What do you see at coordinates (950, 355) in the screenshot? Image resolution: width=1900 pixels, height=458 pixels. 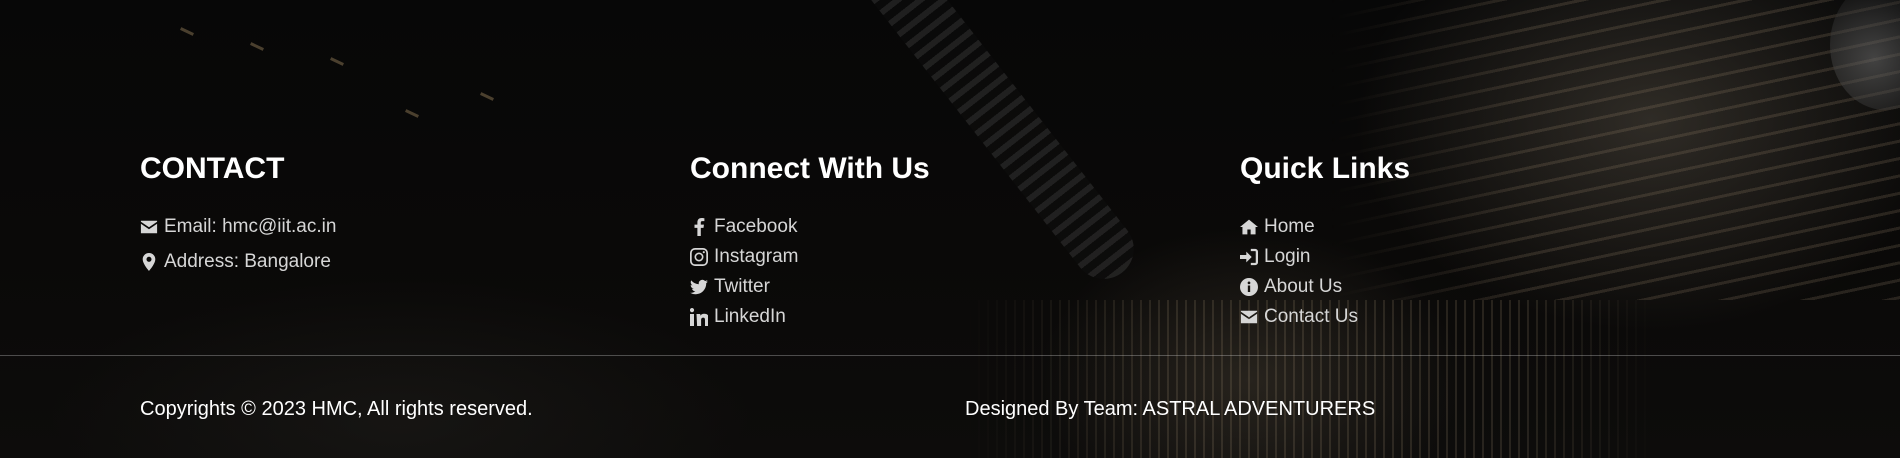 I see `footer-divider` at bounding box center [950, 355].